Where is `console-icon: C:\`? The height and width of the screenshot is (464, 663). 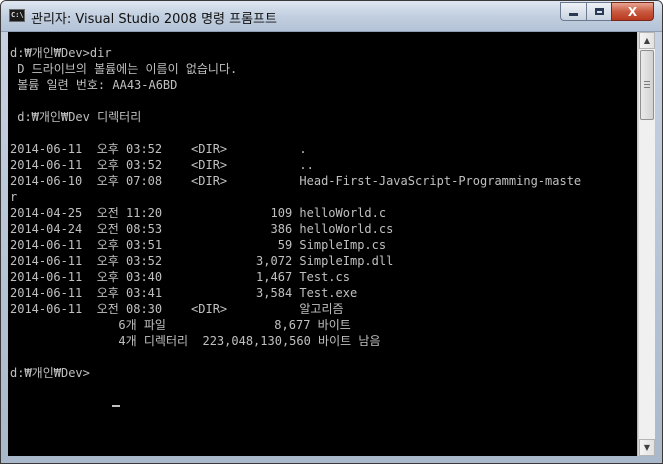
console-icon: C:\ is located at coordinates (17, 15).